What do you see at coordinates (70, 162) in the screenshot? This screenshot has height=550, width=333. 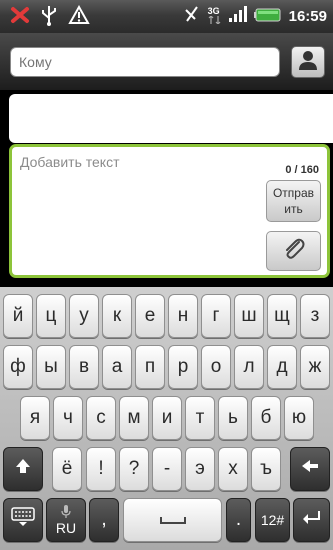 I see `message-input: Добавить текст` at bounding box center [70, 162].